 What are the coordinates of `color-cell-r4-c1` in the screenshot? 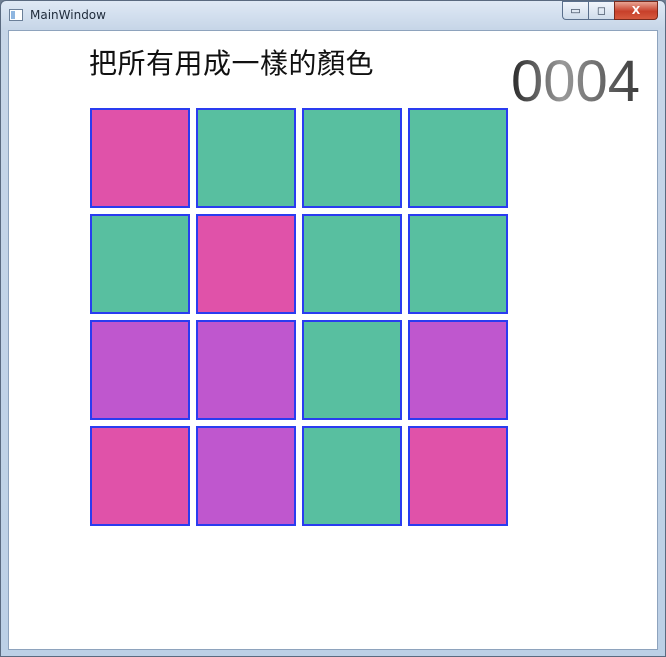 It's located at (140, 476).